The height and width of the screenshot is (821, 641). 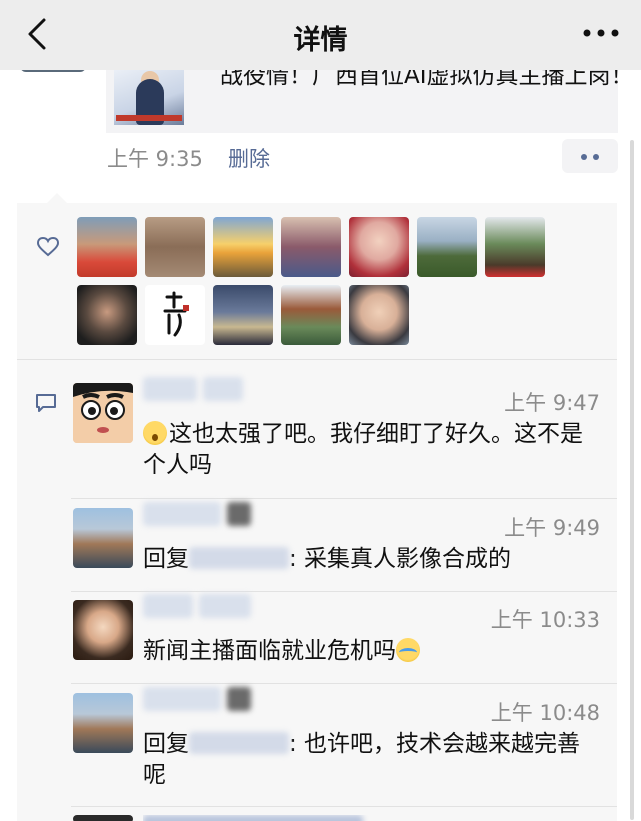 I want to click on article-thumbnail, so click(x=149, y=95).